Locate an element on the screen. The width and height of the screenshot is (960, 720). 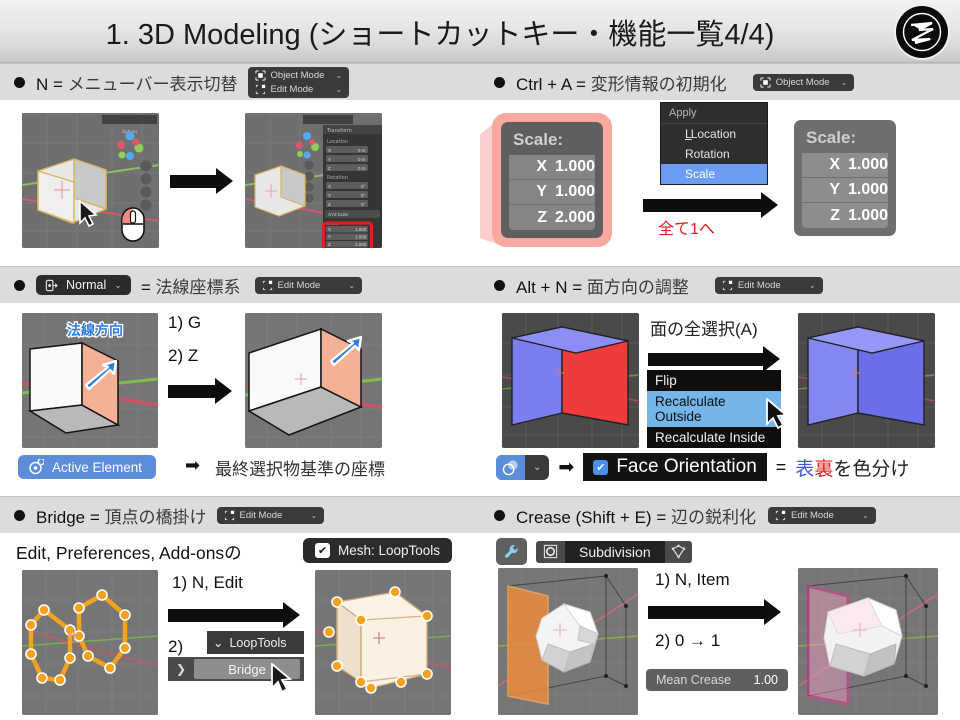
svg-text: Y is located at coordinates (329, 237).